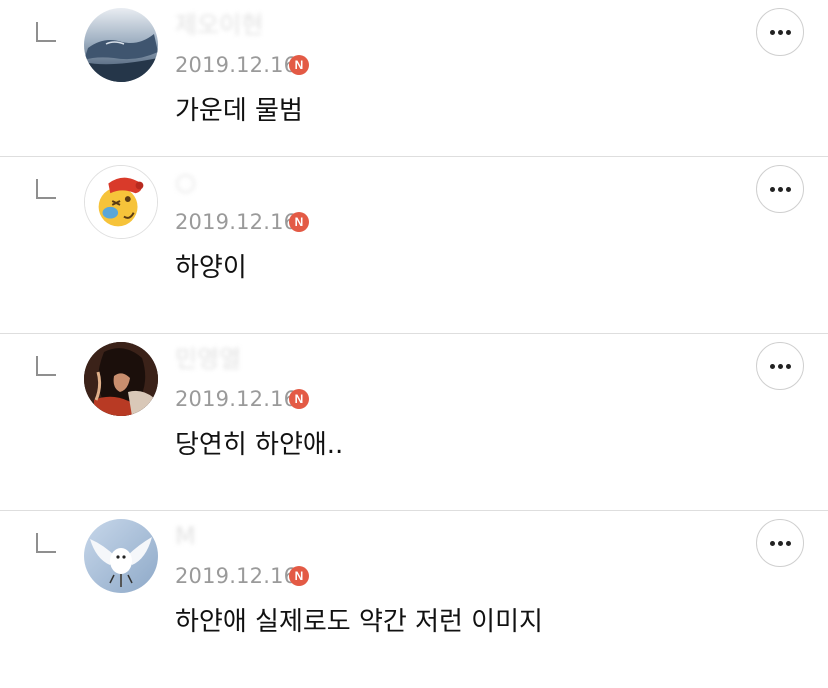 This screenshot has height=688, width=828. I want to click on comment-nickname: M, so click(185, 536).